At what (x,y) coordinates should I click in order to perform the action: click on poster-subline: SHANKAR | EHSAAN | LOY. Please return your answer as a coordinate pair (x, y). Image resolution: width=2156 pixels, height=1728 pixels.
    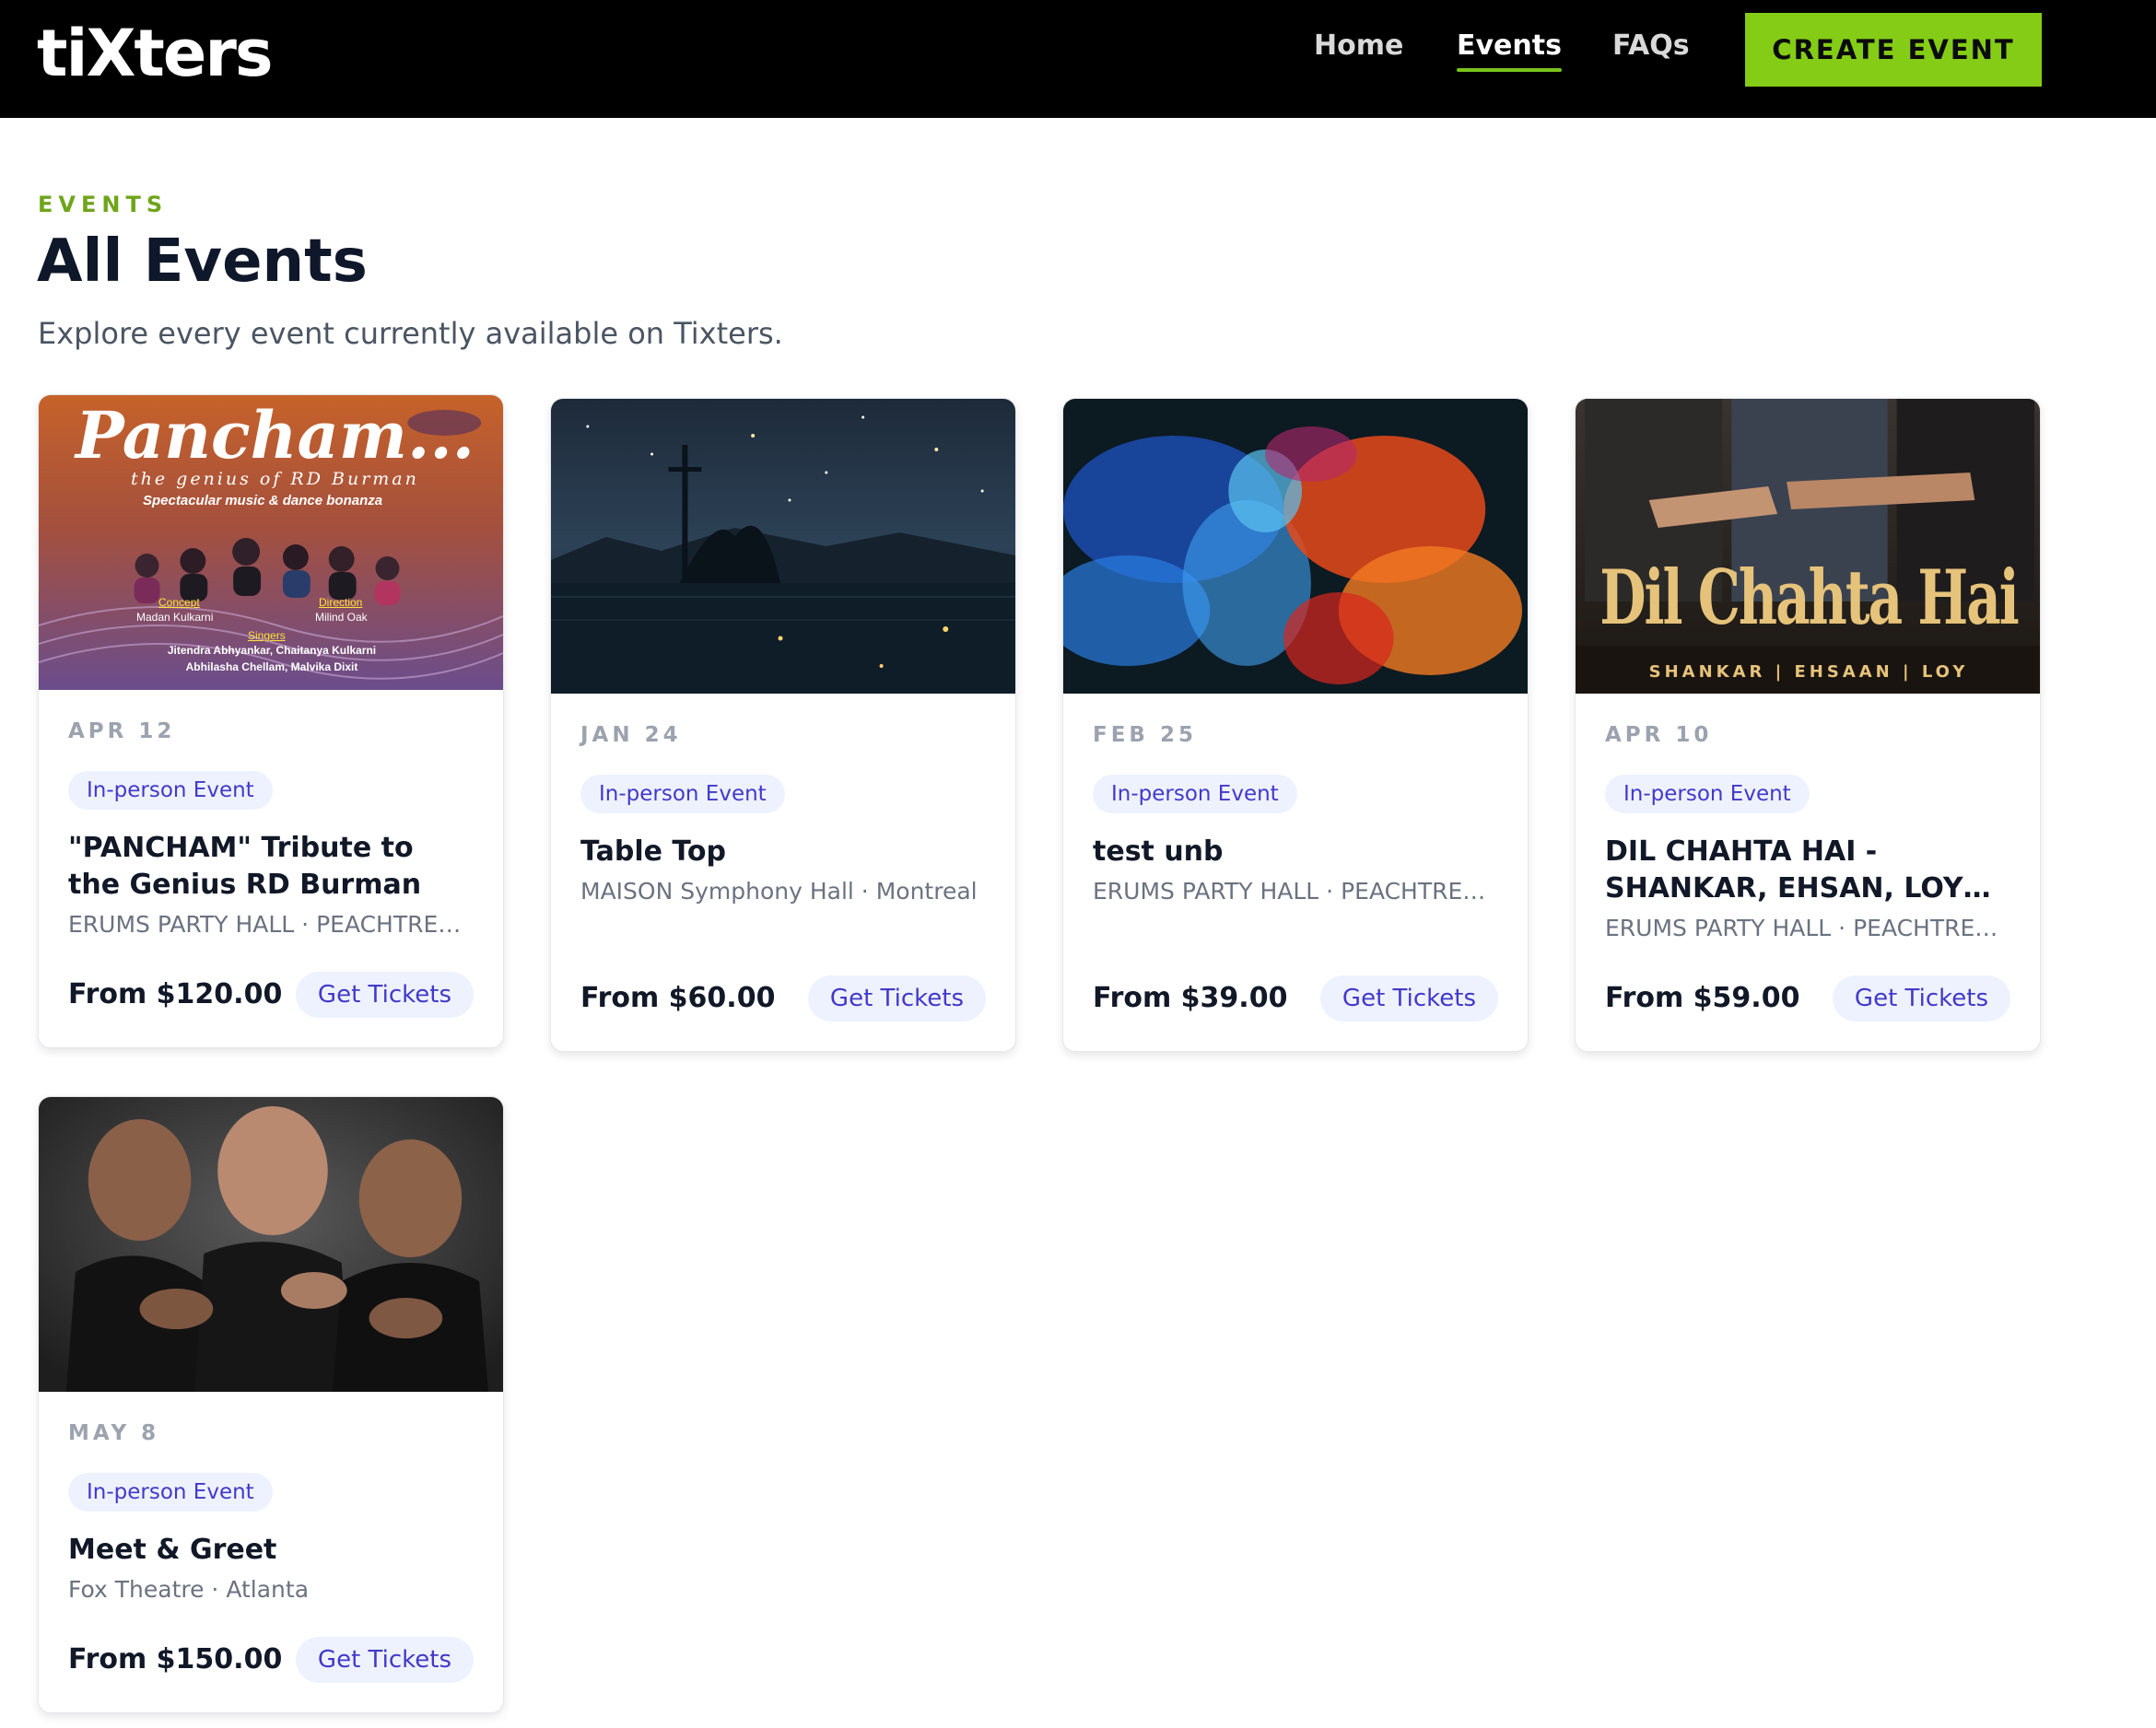
    Looking at the image, I should click on (1808, 672).